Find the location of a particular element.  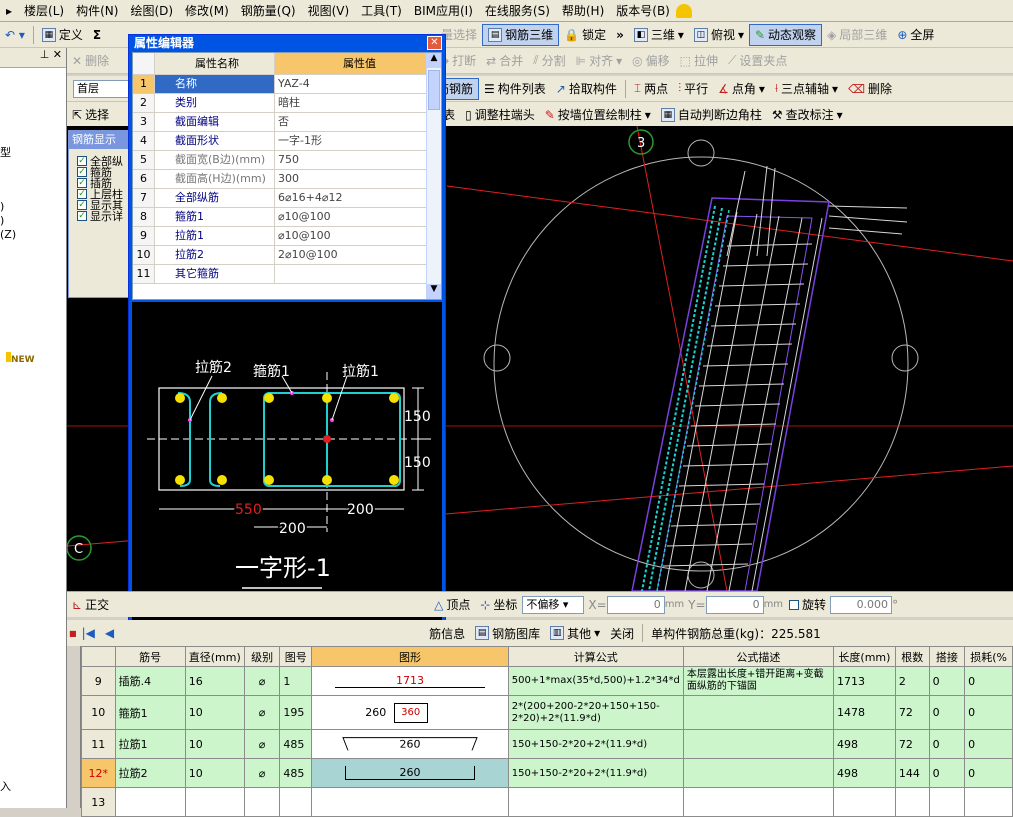

merge-button: ⇄ 合并 is located at coordinates (504, 61).